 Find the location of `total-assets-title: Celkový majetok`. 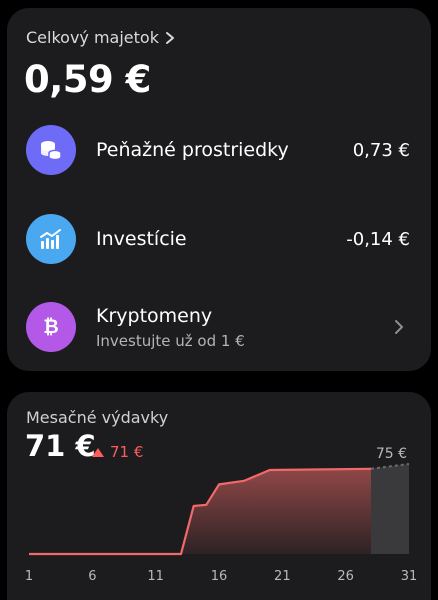

total-assets-title: Celkový majetok is located at coordinates (92, 37).